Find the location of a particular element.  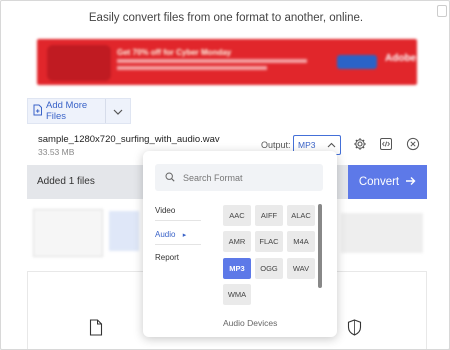

code-icon is located at coordinates (386, 146).